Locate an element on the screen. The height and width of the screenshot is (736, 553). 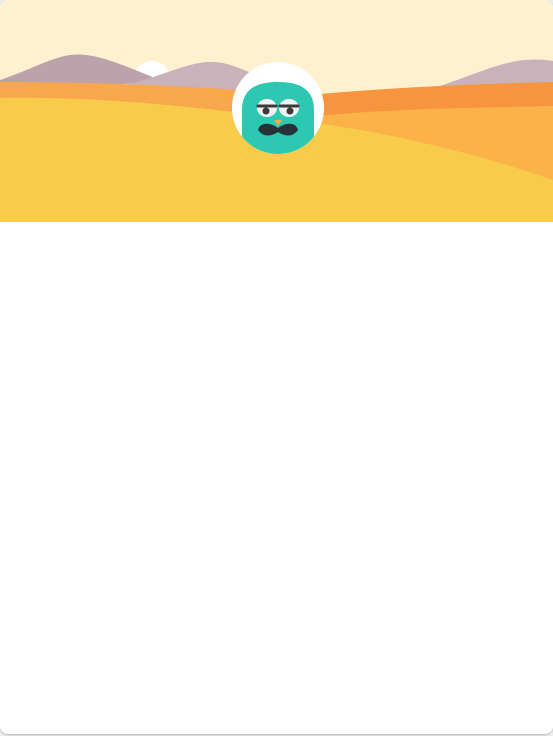
avatar is located at coordinates (278, 108).